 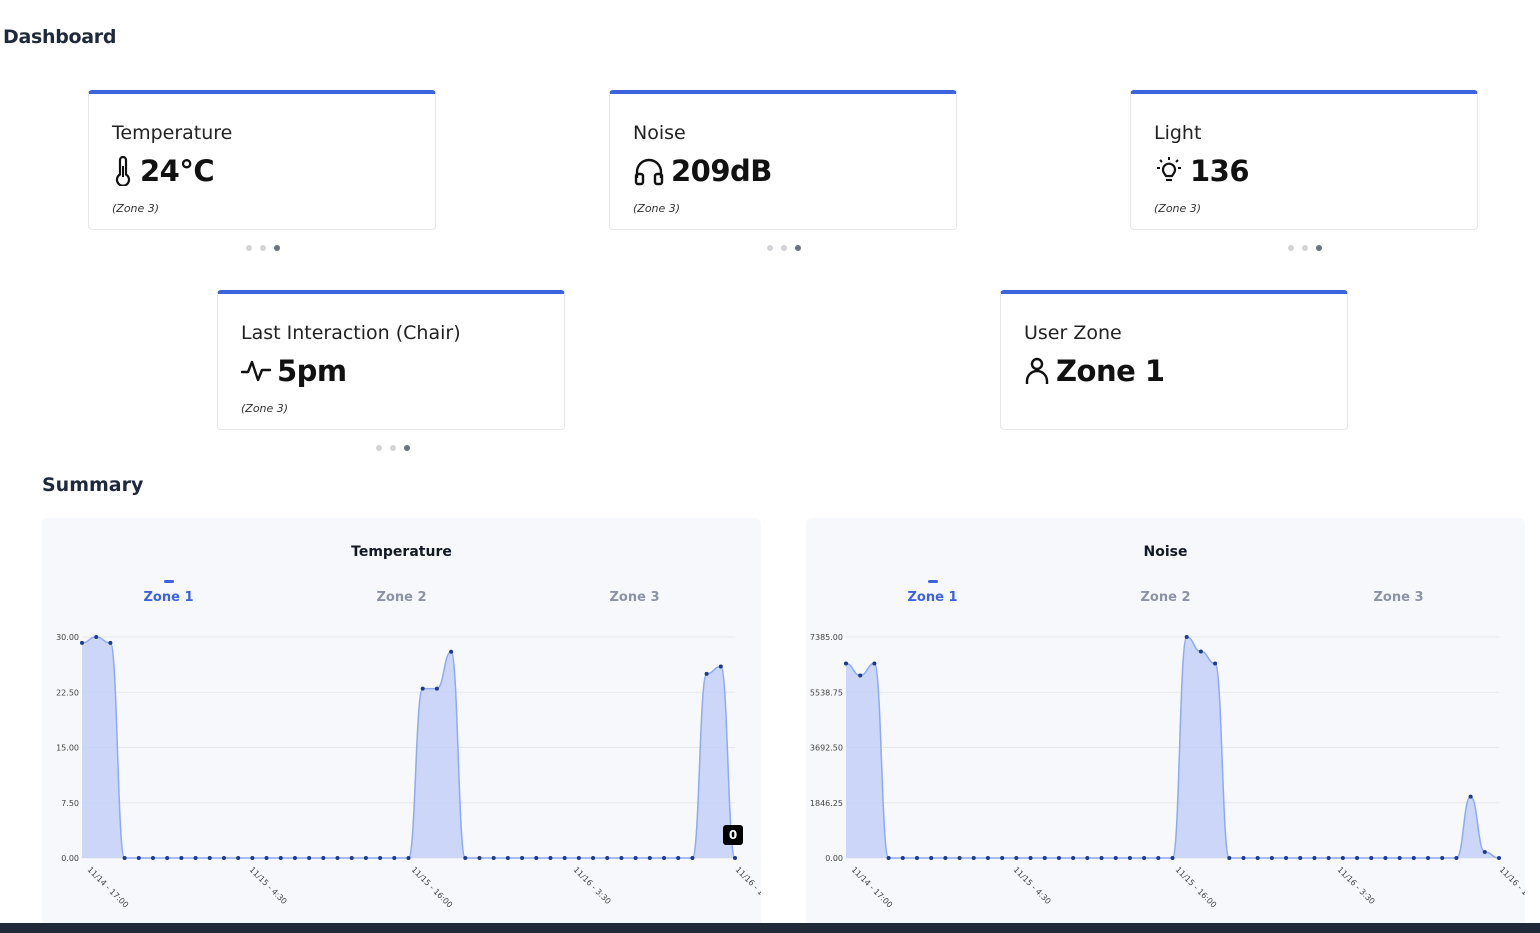 What do you see at coordinates (262, 160) in the screenshot?
I see `temperature-card: Temperature 24°C (Zone 3)` at bounding box center [262, 160].